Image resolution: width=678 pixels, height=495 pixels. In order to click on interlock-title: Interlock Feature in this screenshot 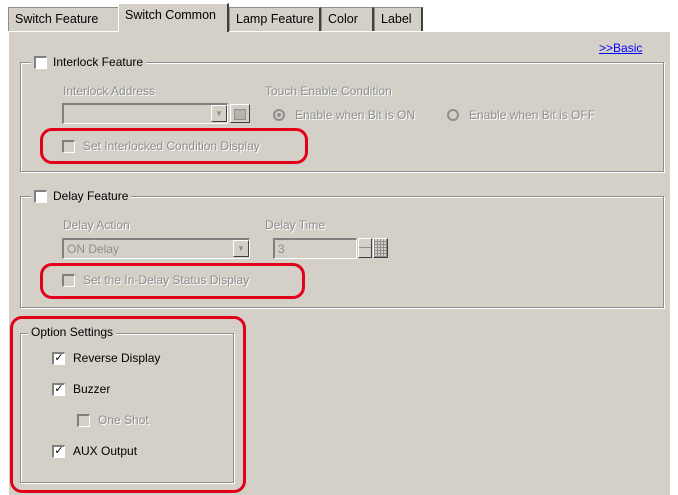, I will do `click(98, 62)`.